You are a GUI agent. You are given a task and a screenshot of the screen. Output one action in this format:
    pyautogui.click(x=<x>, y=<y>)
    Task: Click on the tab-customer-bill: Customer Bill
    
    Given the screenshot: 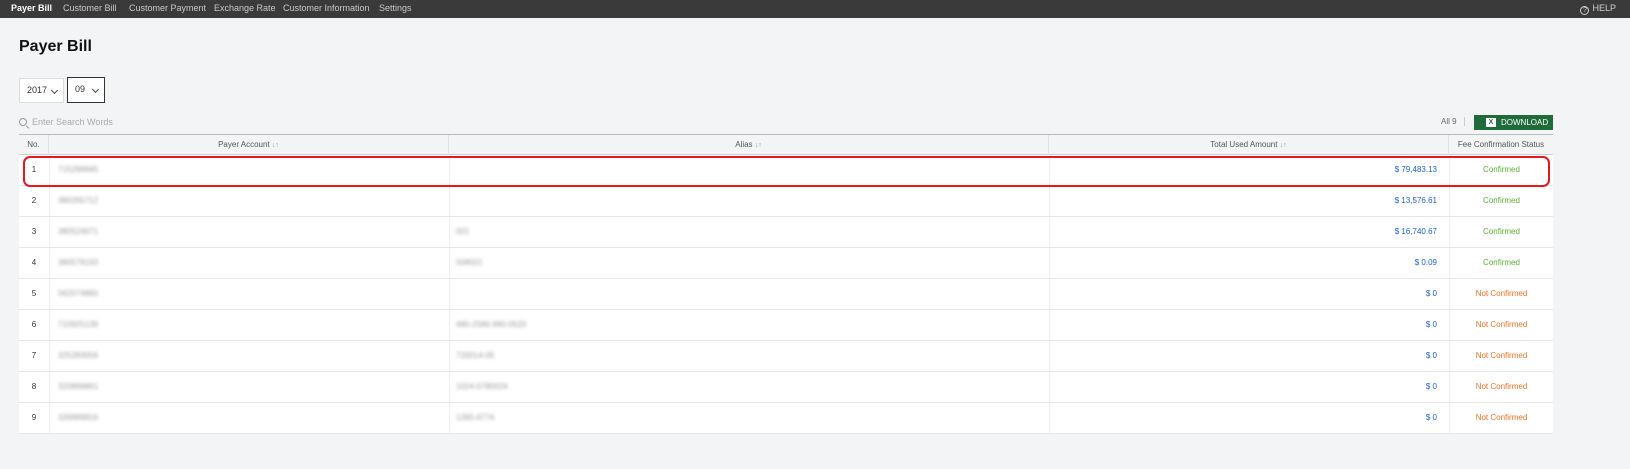 What is the action you would take?
    pyautogui.click(x=90, y=9)
    